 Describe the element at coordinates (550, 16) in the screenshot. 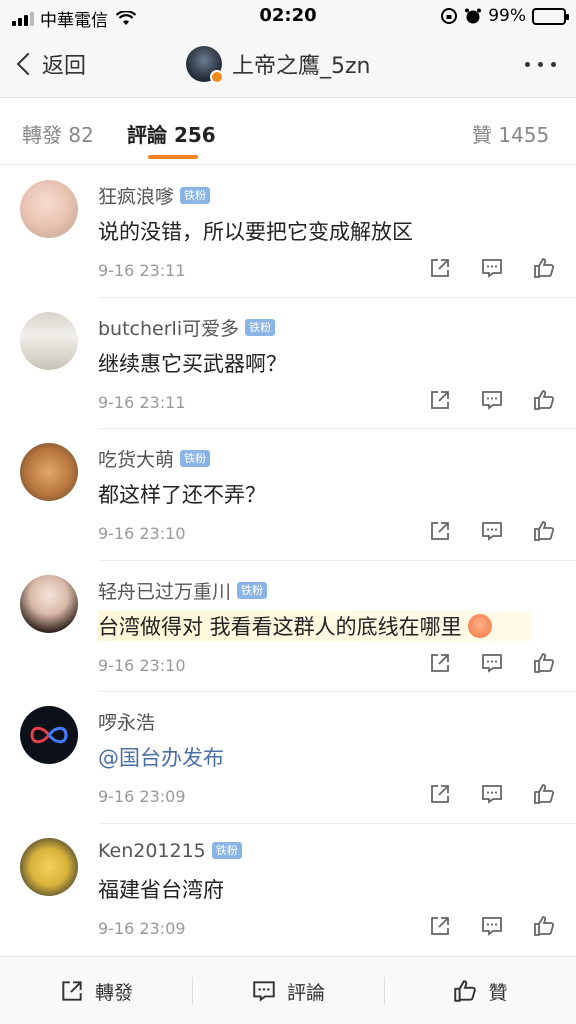

I see `battery-icon` at that location.